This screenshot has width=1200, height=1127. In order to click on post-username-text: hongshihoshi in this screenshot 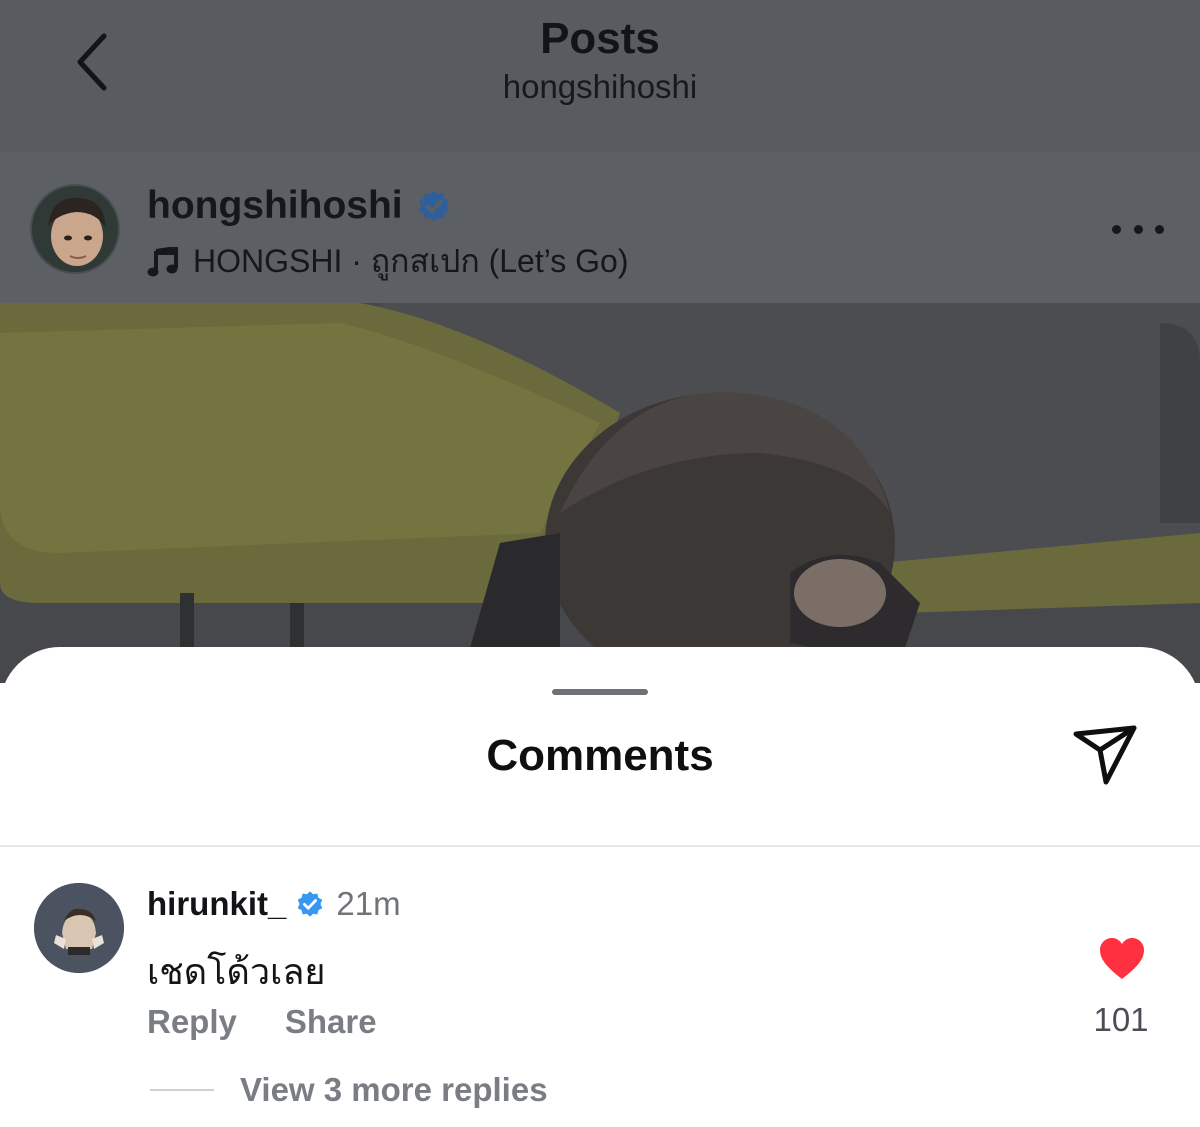, I will do `click(275, 205)`.